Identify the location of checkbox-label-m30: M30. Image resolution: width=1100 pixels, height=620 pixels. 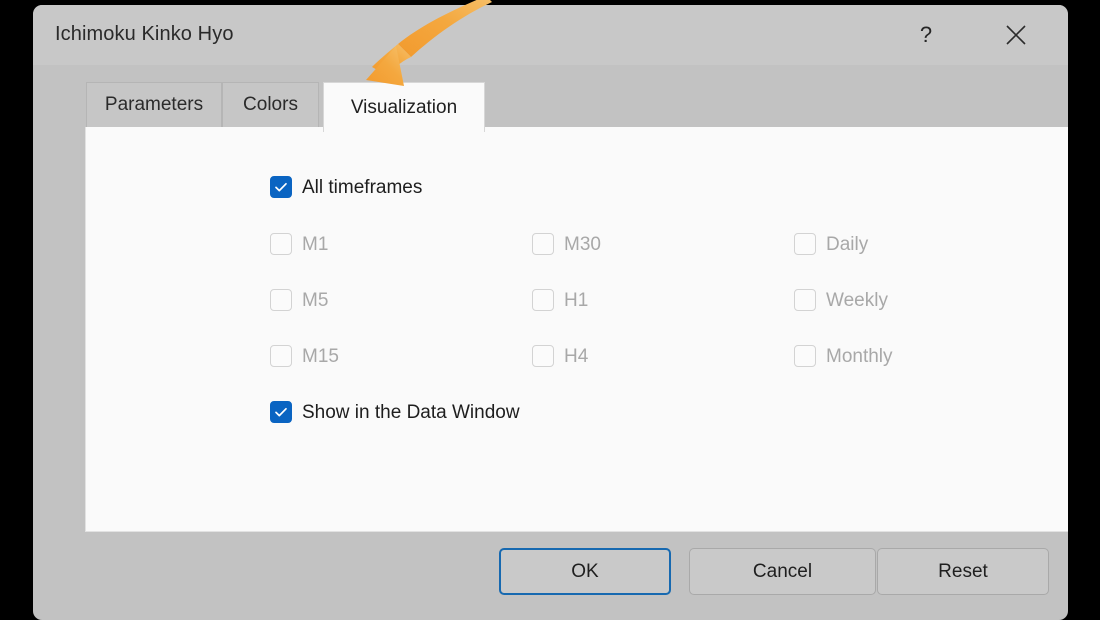
(582, 244).